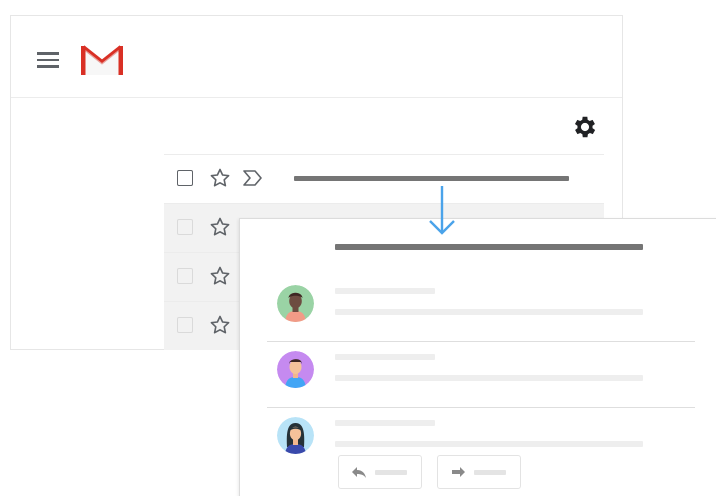 The image size is (716, 496). I want to click on subject-placeholder-bar, so click(431, 178).